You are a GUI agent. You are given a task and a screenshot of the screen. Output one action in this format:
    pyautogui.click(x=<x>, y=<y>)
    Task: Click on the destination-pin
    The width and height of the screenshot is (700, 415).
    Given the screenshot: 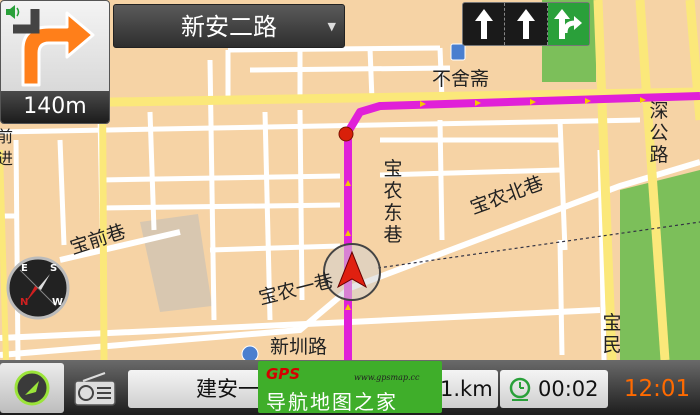 What is the action you would take?
    pyautogui.click(x=346, y=134)
    